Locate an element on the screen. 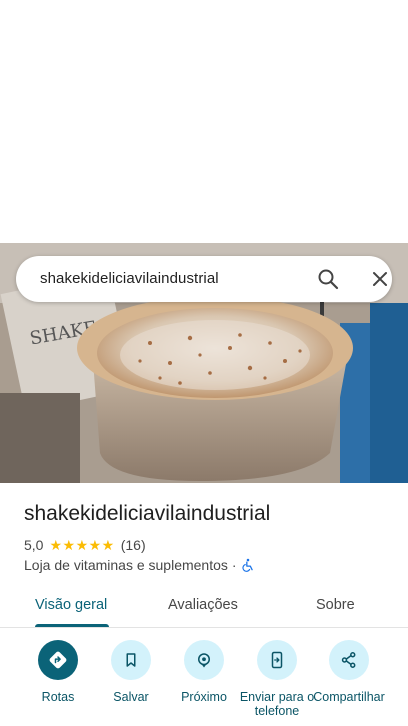 Image resolution: width=408 pixels, height=726 pixels. tabs-bar: Visão geral Avaliações Sobre is located at coordinates (204, 607).